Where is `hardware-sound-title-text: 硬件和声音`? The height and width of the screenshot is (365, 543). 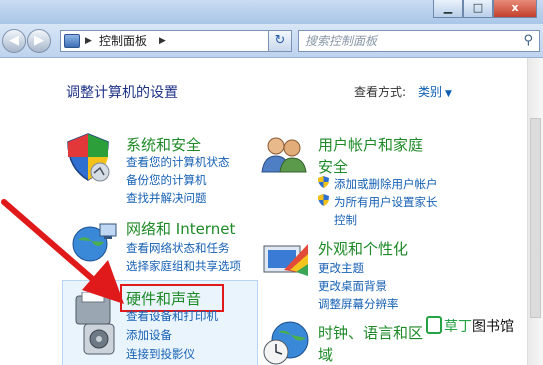 hardware-sound-title-text: 硬件和声音 is located at coordinates (164, 299).